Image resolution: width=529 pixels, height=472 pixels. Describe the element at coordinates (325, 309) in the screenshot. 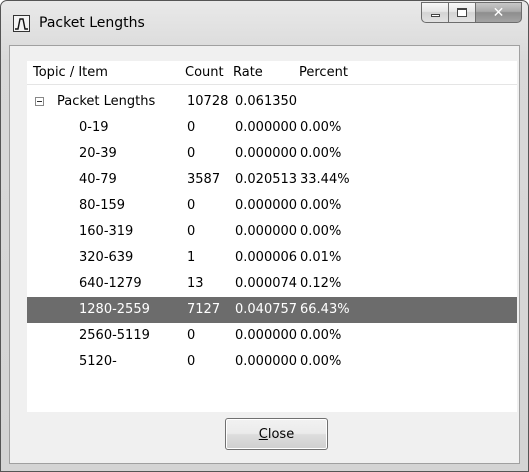

I see `row-percent: 66.43%` at that location.